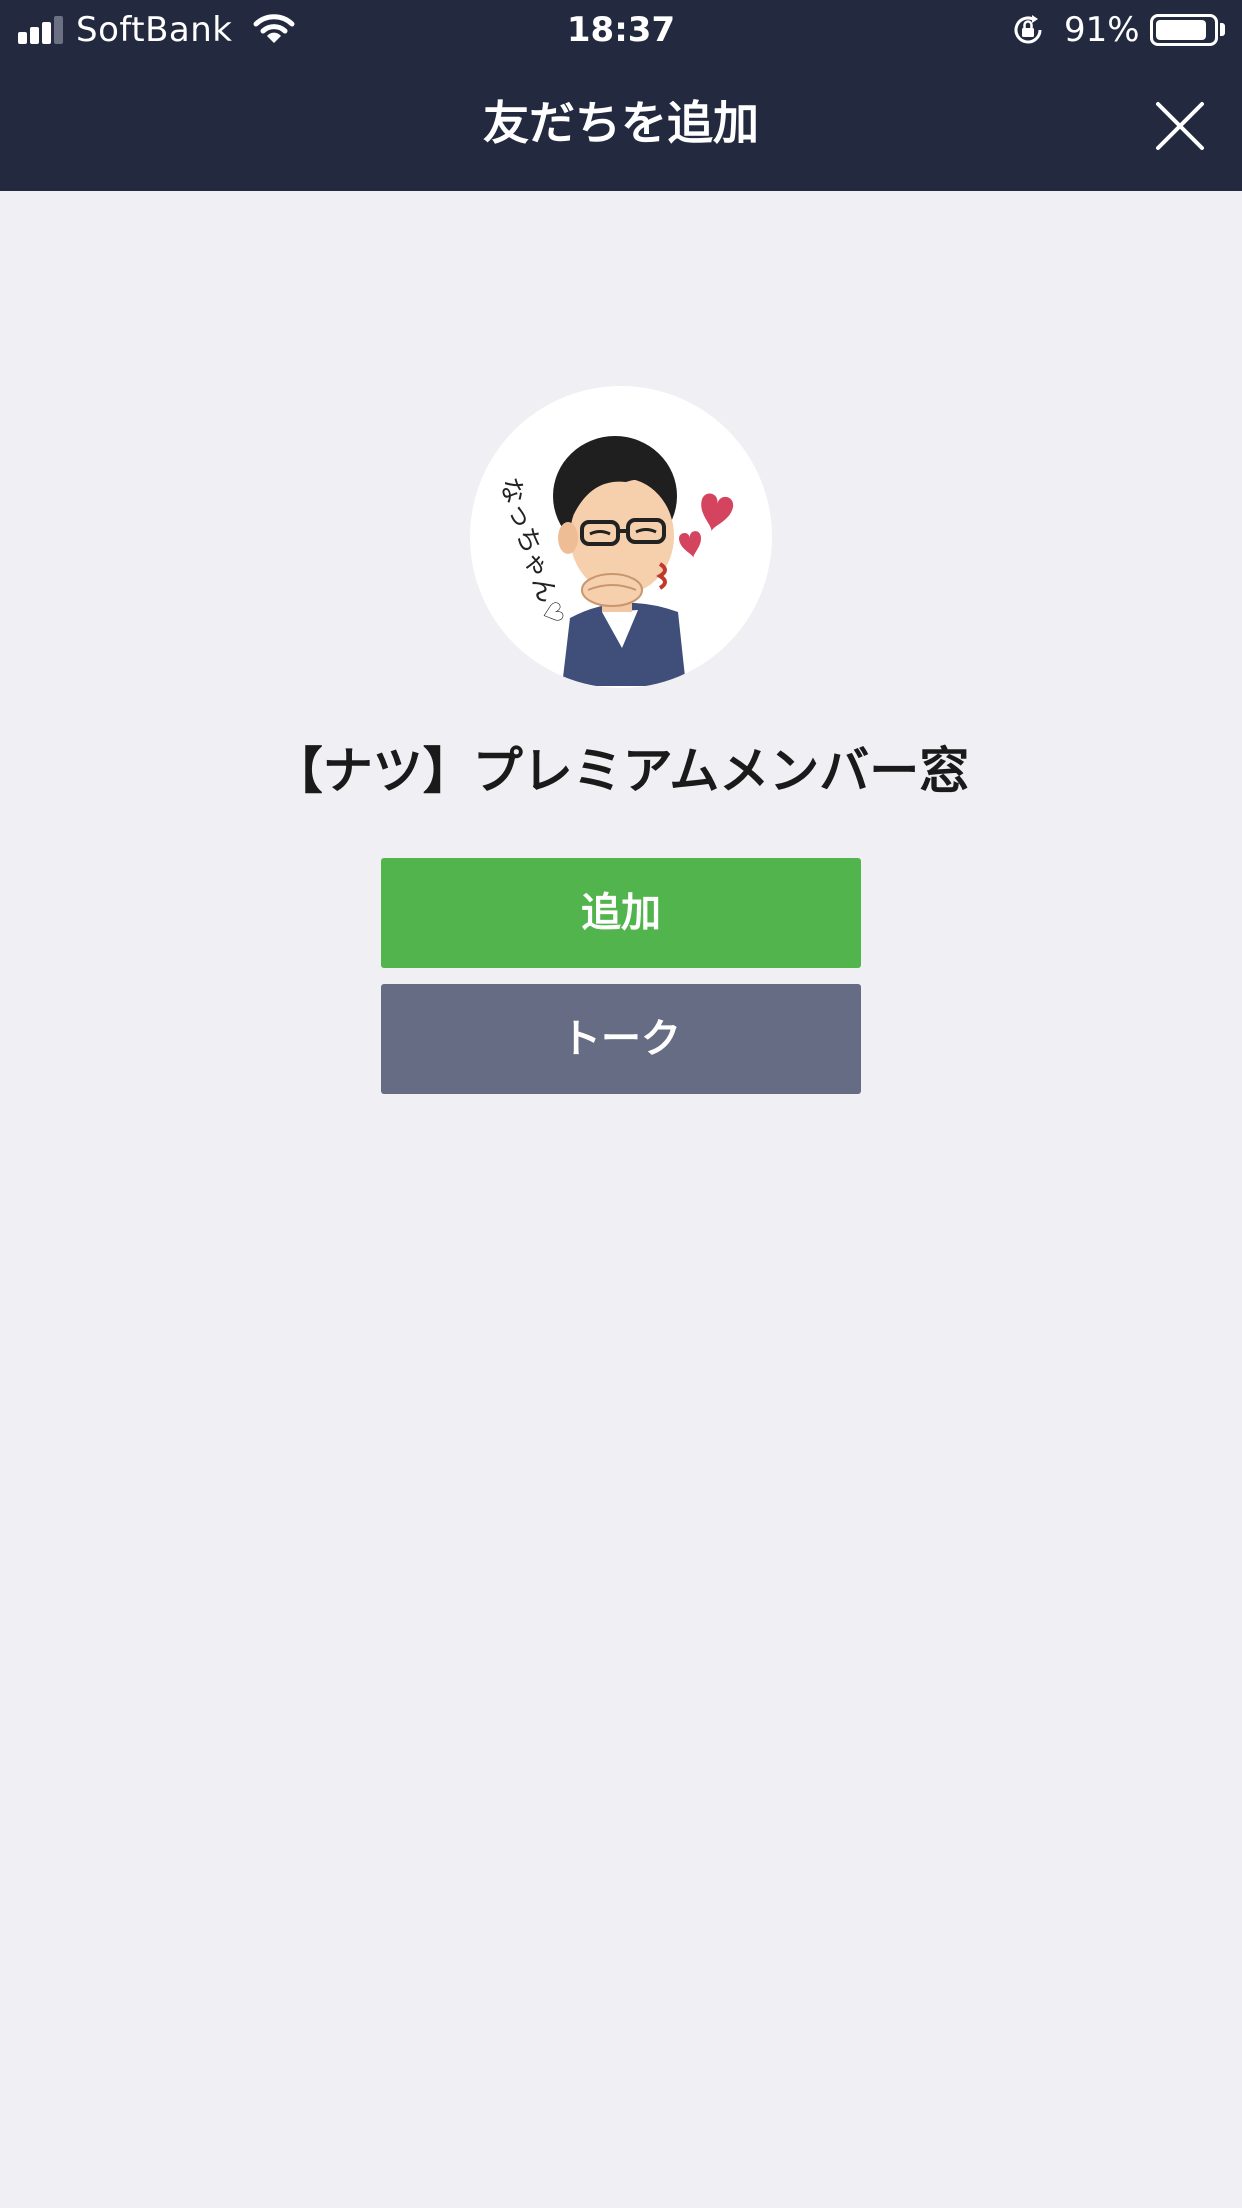  I want to click on talk-button: トーク, so click(621, 1039).